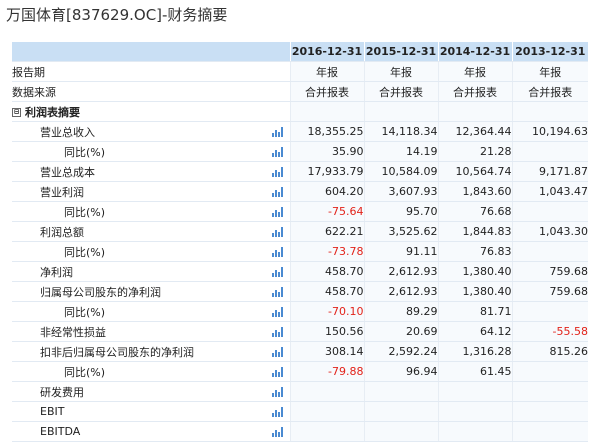  Describe the element at coordinates (300, 271) in the screenshot. I see `table-row: 净利润 458.70 2,612.93 1,380.40 759.68` at that location.